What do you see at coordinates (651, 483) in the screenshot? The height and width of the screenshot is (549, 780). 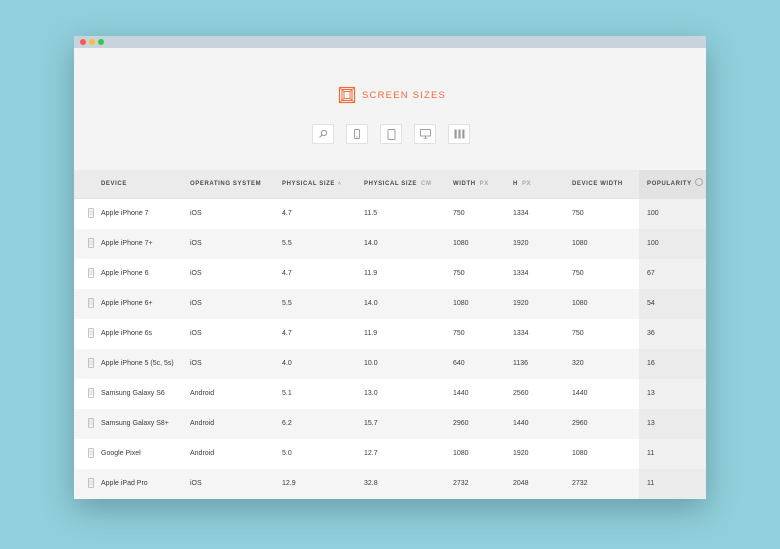 I see `cell-popularity: 11` at bounding box center [651, 483].